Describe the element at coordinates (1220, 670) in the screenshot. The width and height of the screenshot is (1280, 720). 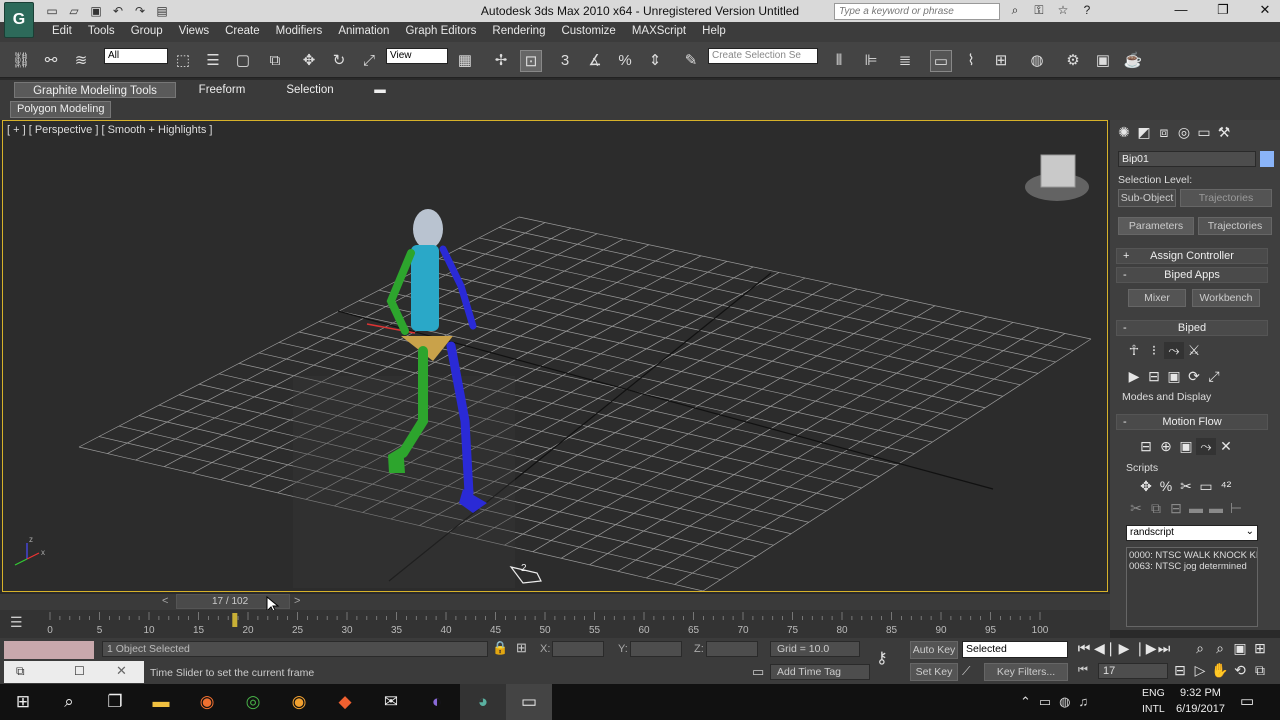
I see `pan-icon: ✋` at that location.